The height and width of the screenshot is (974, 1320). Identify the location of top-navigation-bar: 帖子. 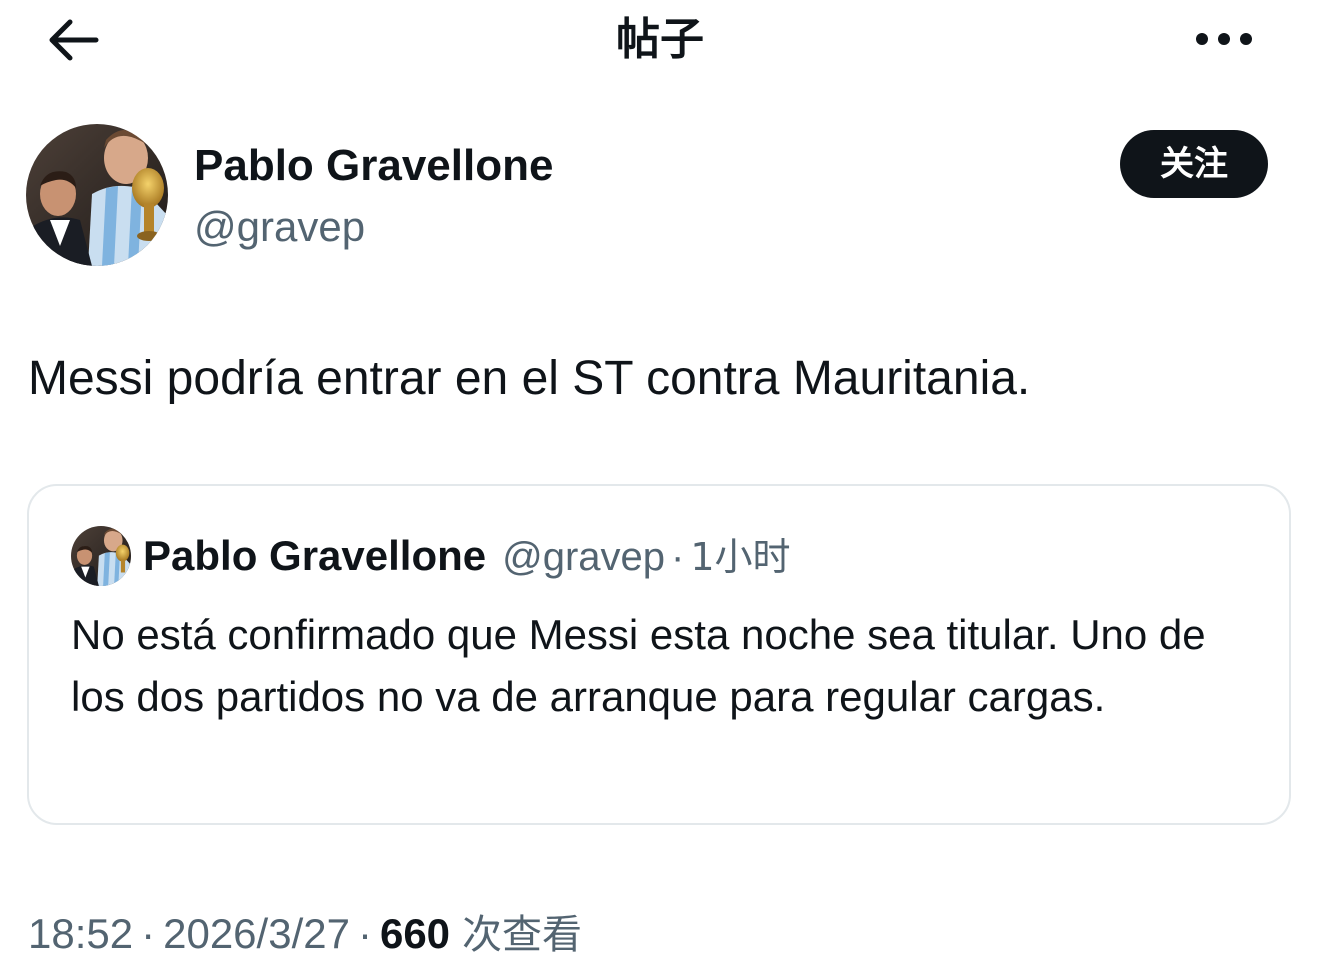
(660, 40).